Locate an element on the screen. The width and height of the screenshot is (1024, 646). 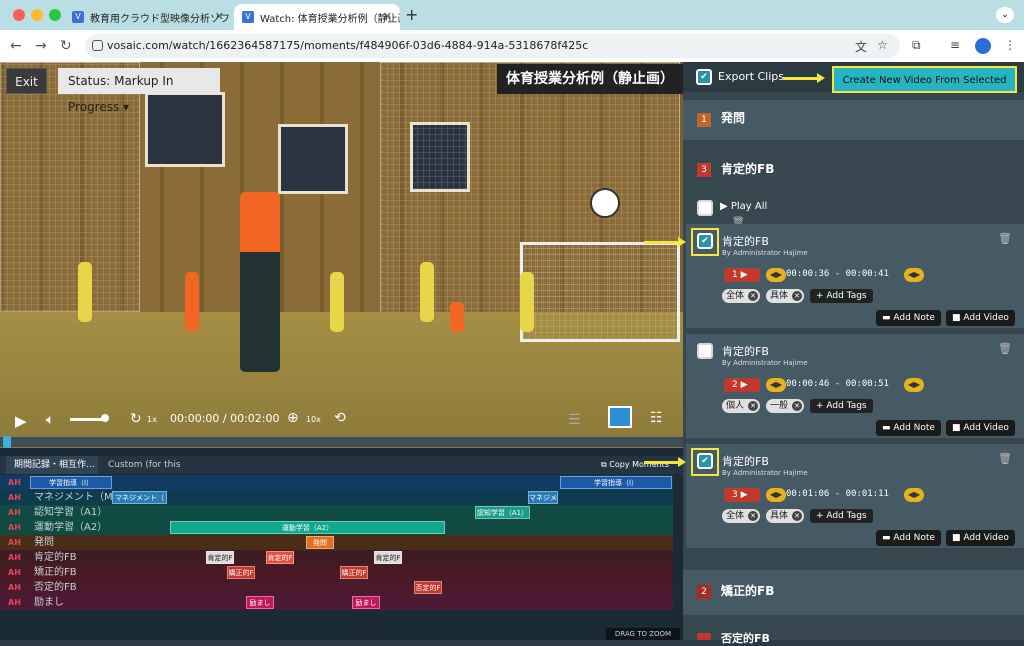
volume-icon: 🔈︎ is located at coordinates (50, 420).